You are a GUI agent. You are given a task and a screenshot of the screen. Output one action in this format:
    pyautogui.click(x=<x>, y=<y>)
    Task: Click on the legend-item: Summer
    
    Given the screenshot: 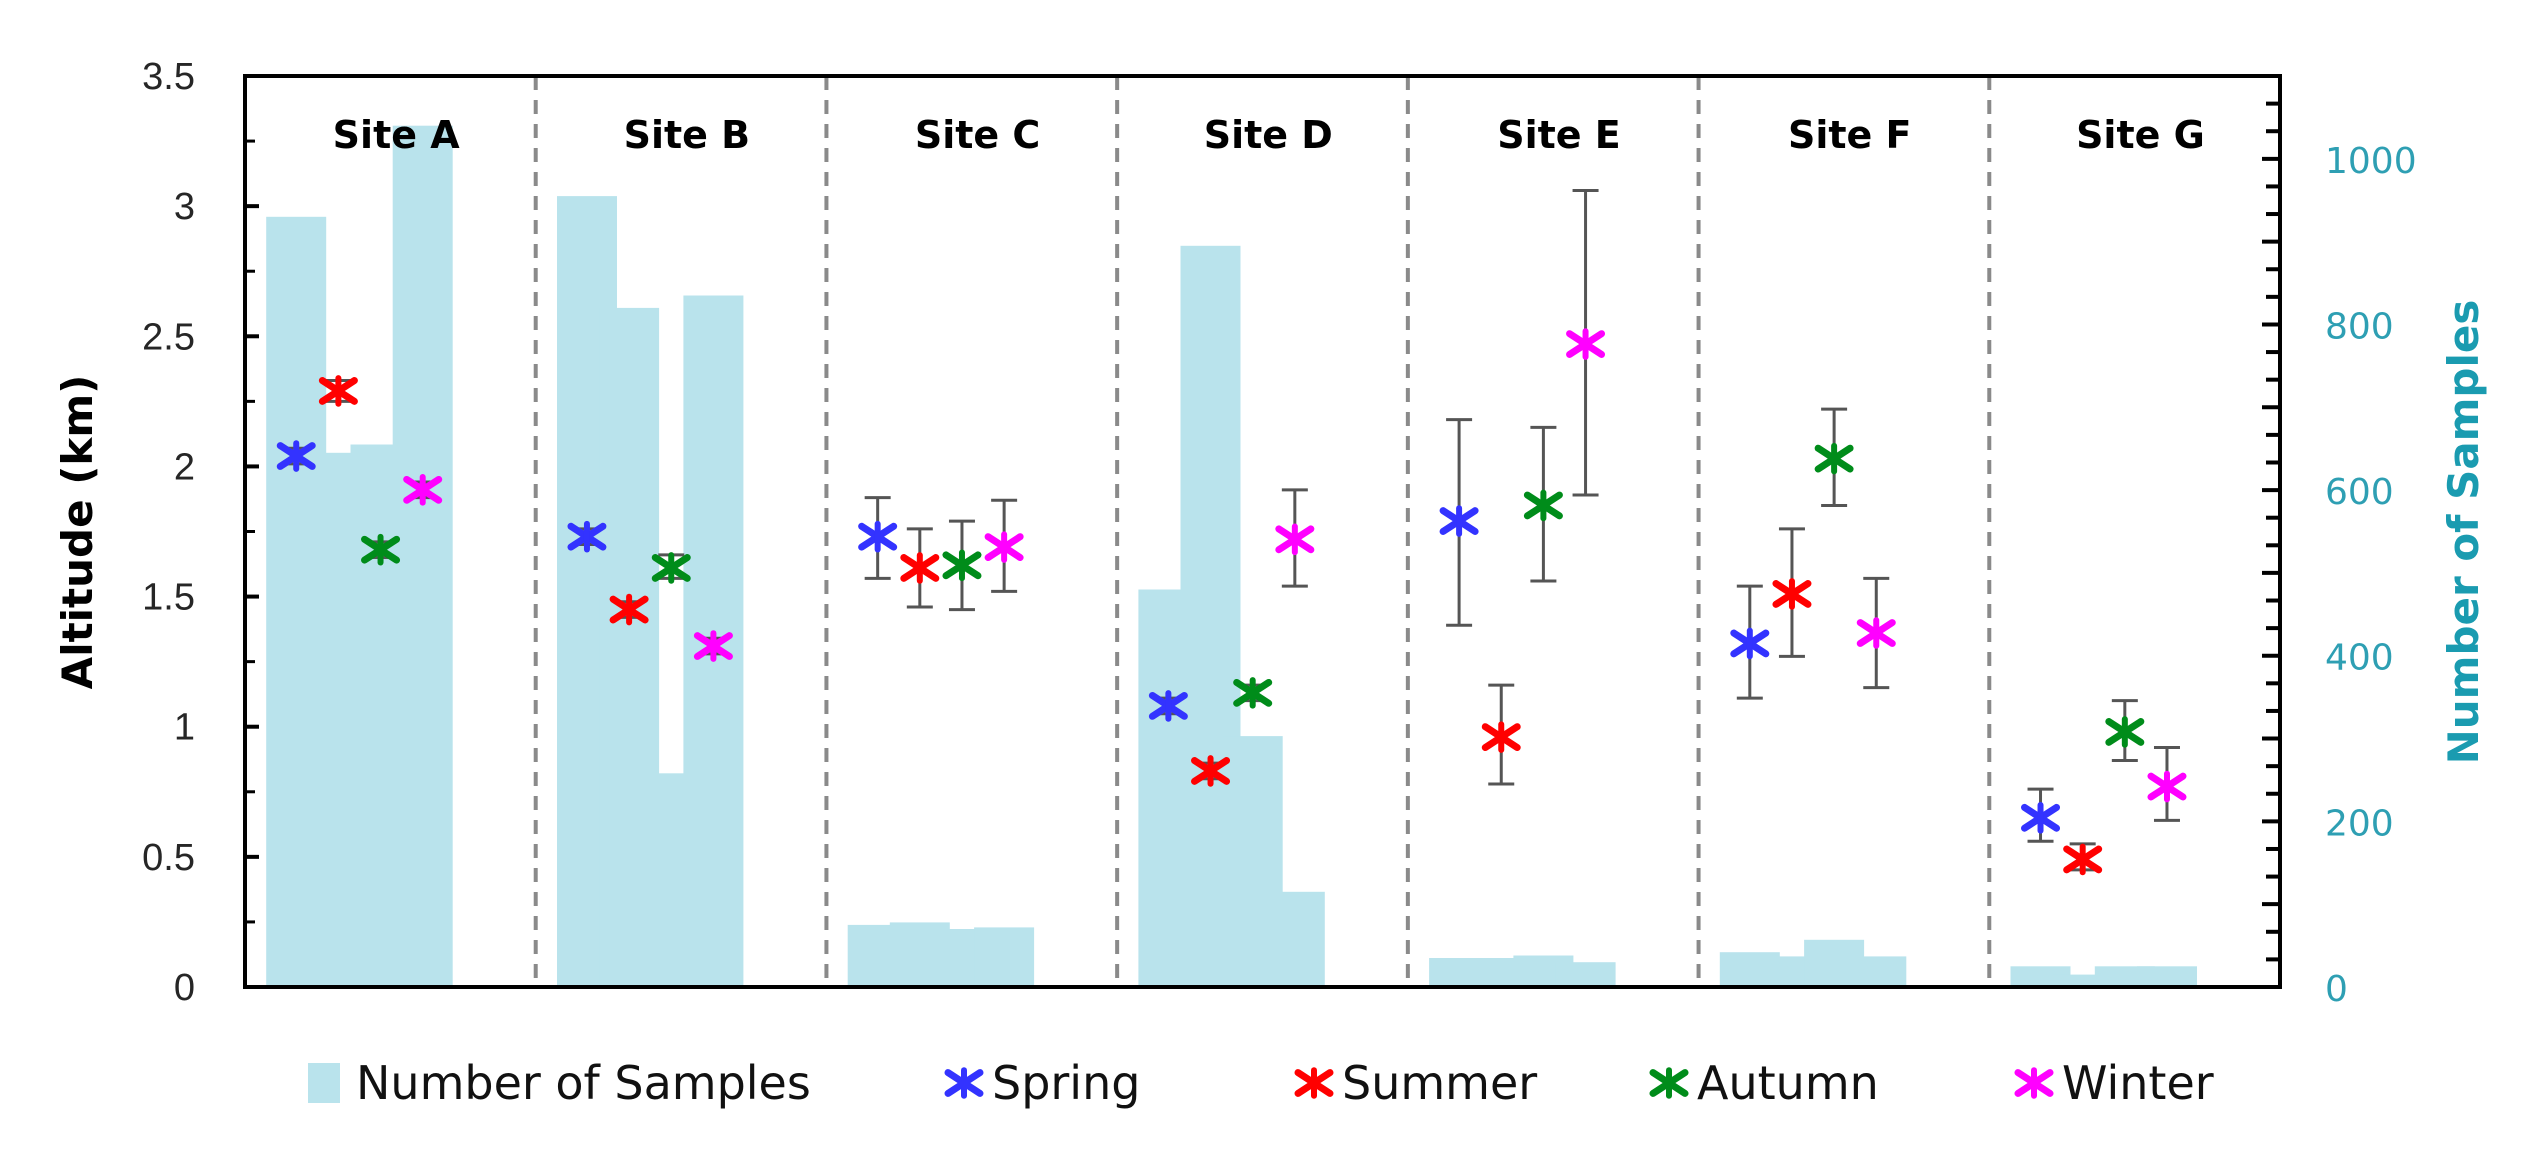 What is the action you would take?
    pyautogui.click(x=1415, y=1083)
    